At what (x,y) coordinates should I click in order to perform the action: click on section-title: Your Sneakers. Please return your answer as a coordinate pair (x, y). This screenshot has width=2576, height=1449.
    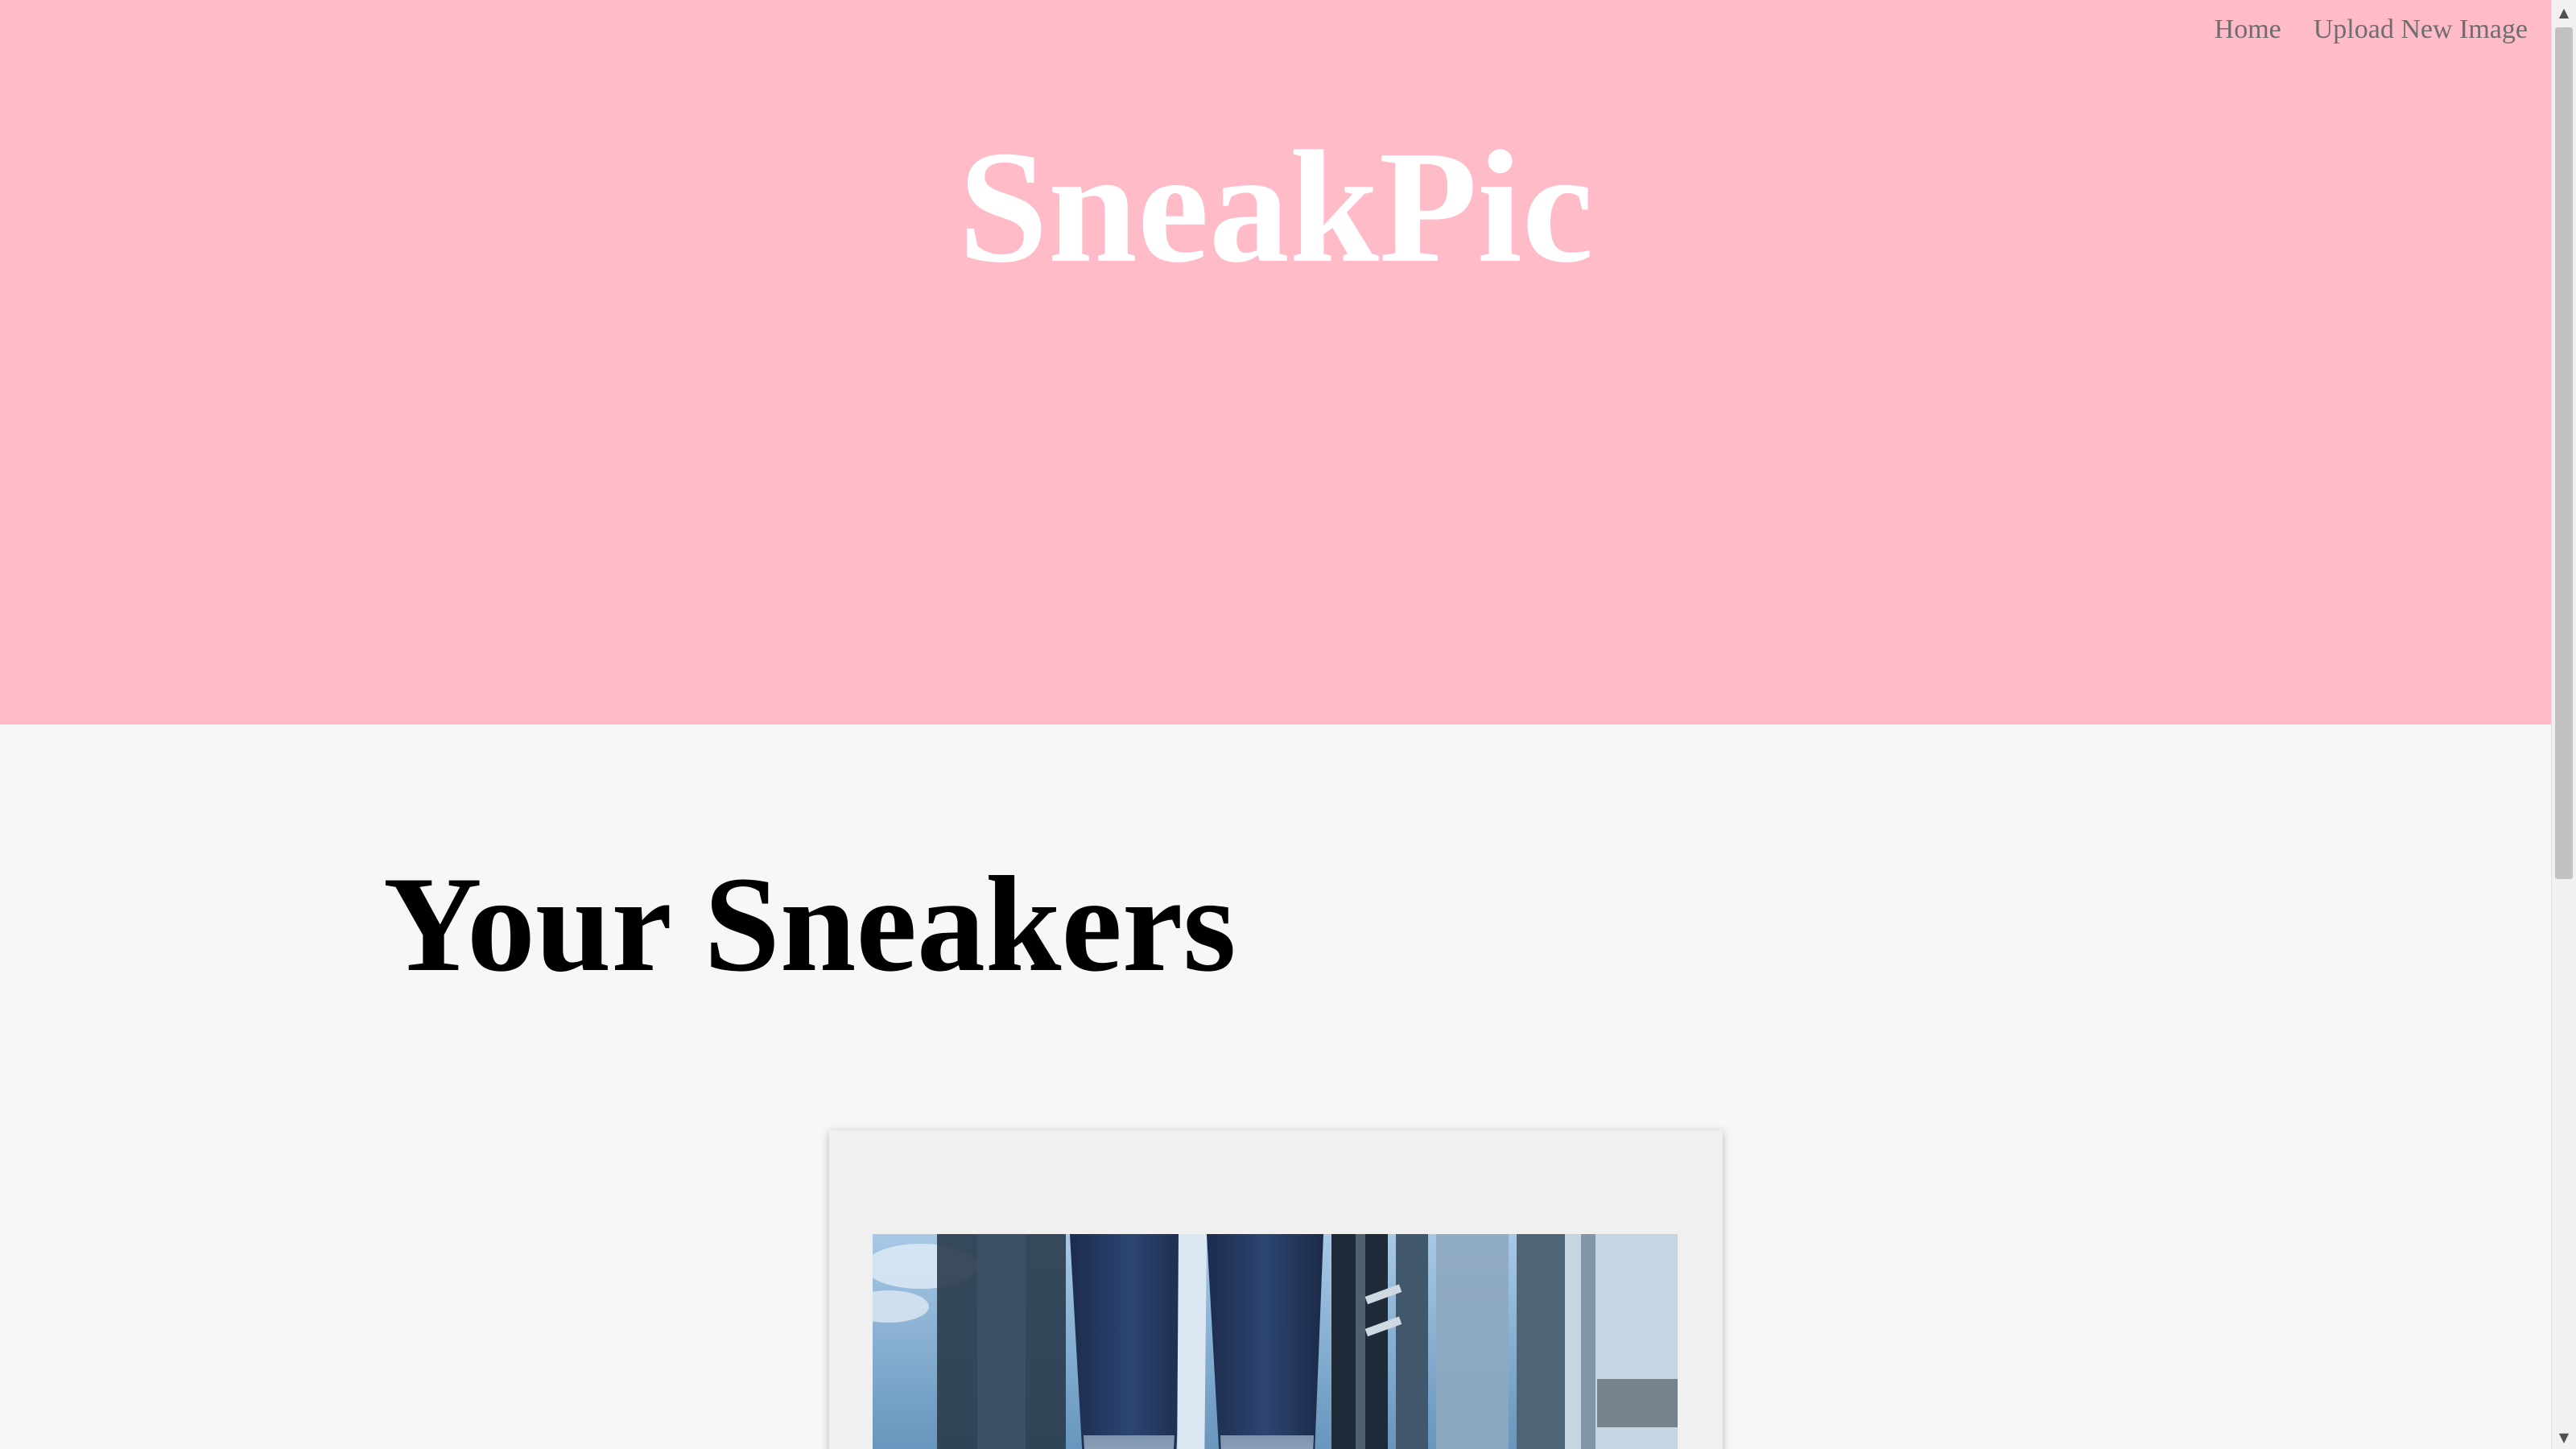
    Looking at the image, I should click on (809, 924).